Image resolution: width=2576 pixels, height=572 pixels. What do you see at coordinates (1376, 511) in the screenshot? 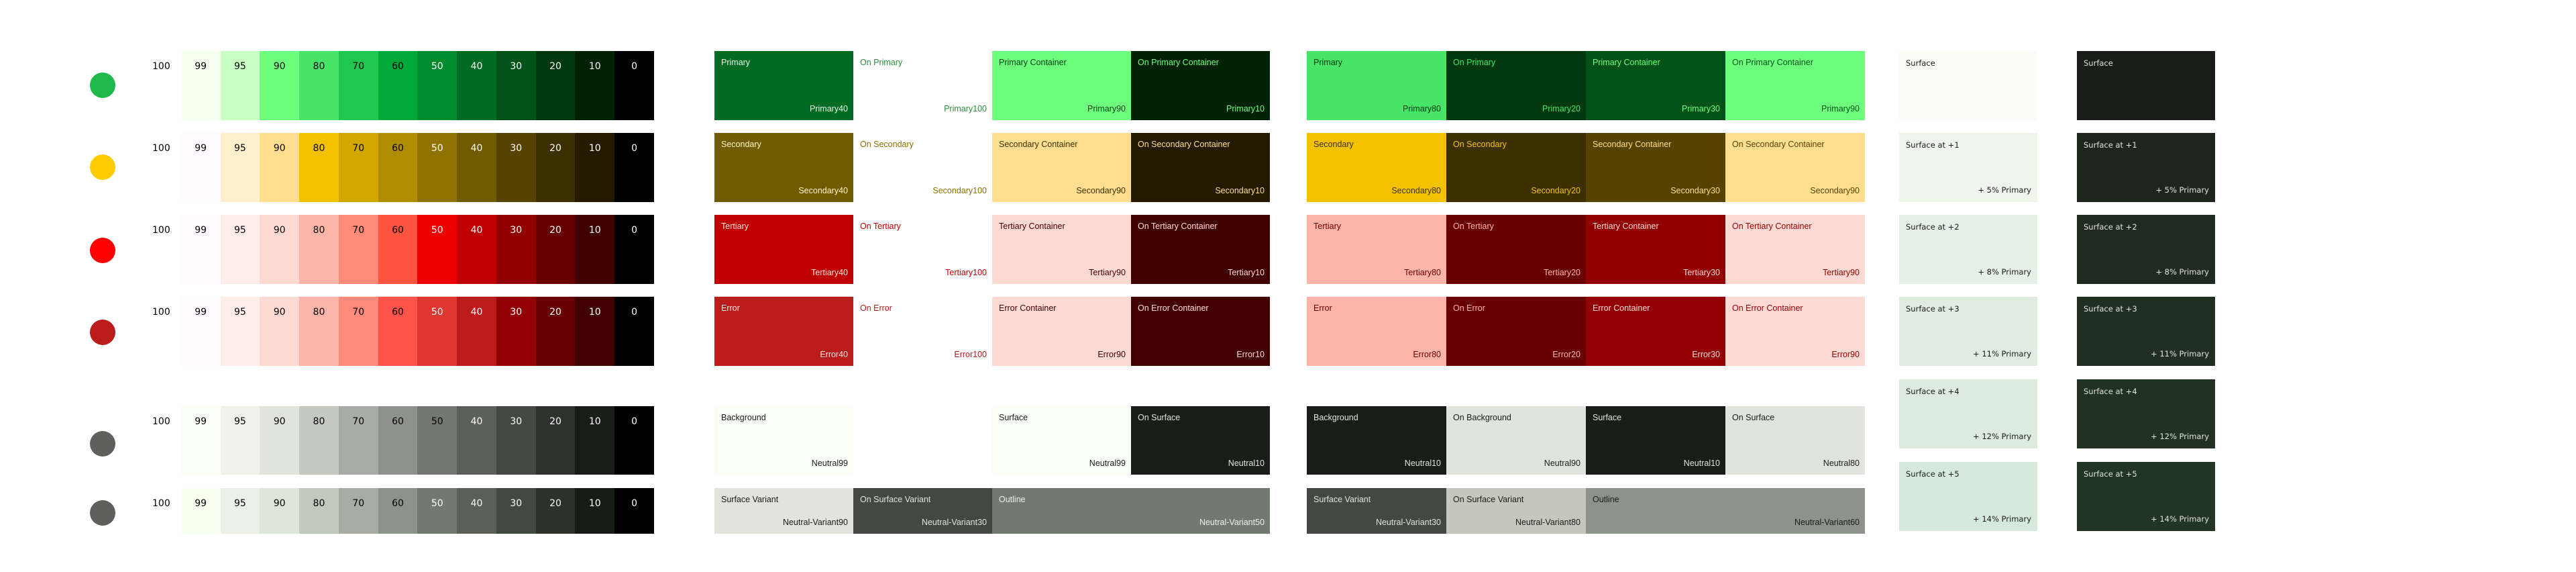
I see `role-tile: Surface Variant Neutral-Variant30` at bounding box center [1376, 511].